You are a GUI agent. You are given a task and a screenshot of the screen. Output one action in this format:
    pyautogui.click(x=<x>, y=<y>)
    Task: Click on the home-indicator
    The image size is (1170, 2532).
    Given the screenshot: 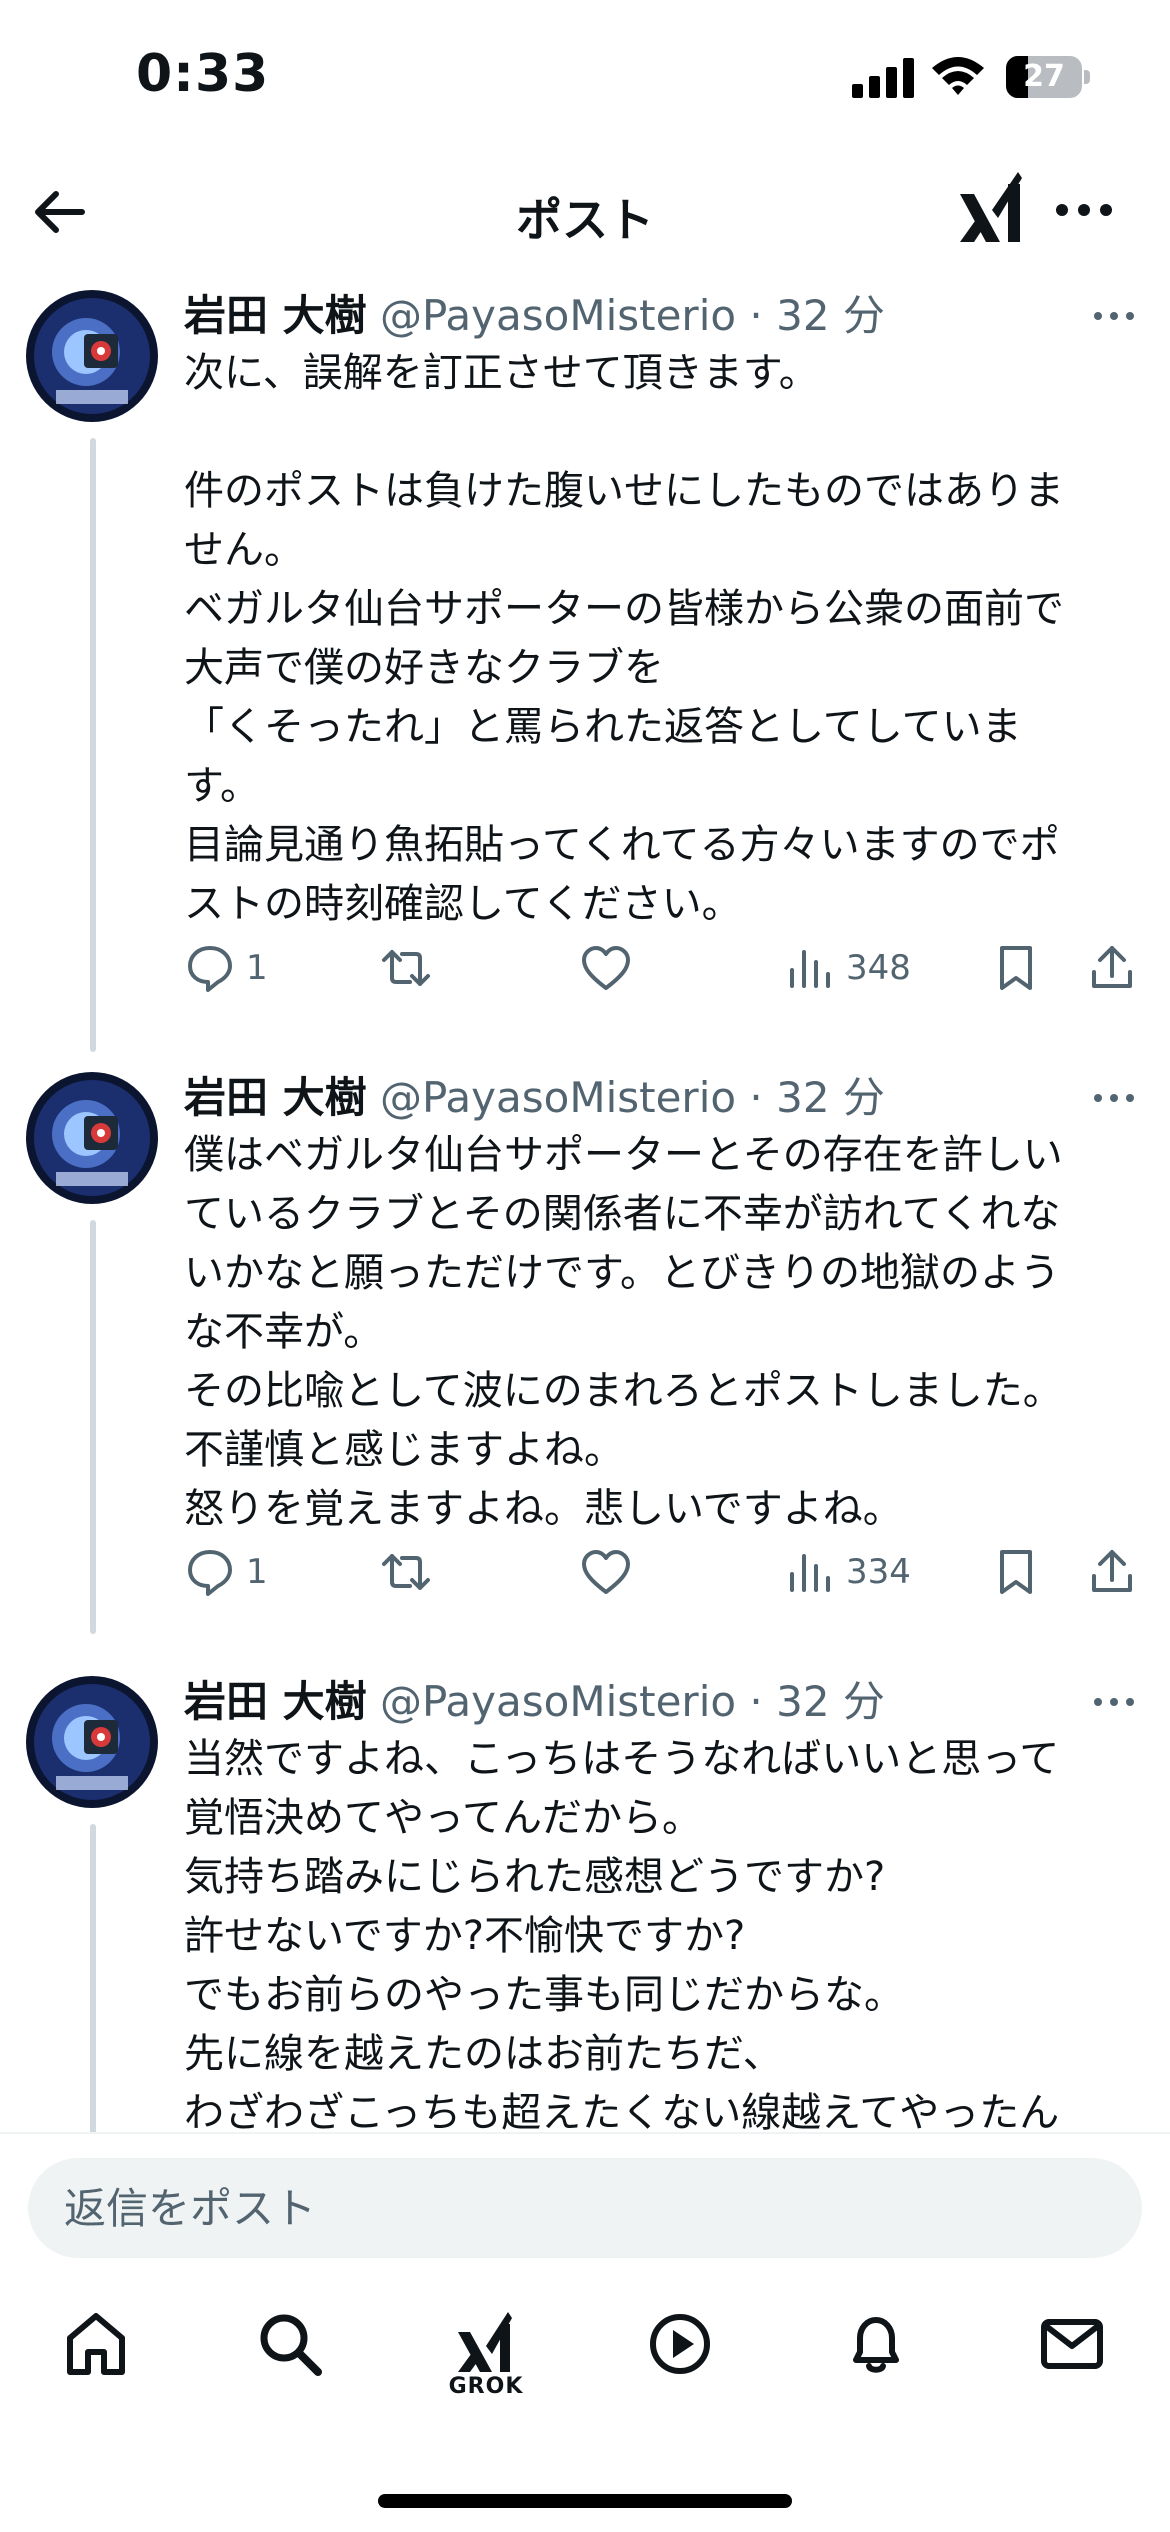 What is the action you would take?
    pyautogui.click(x=585, y=2501)
    